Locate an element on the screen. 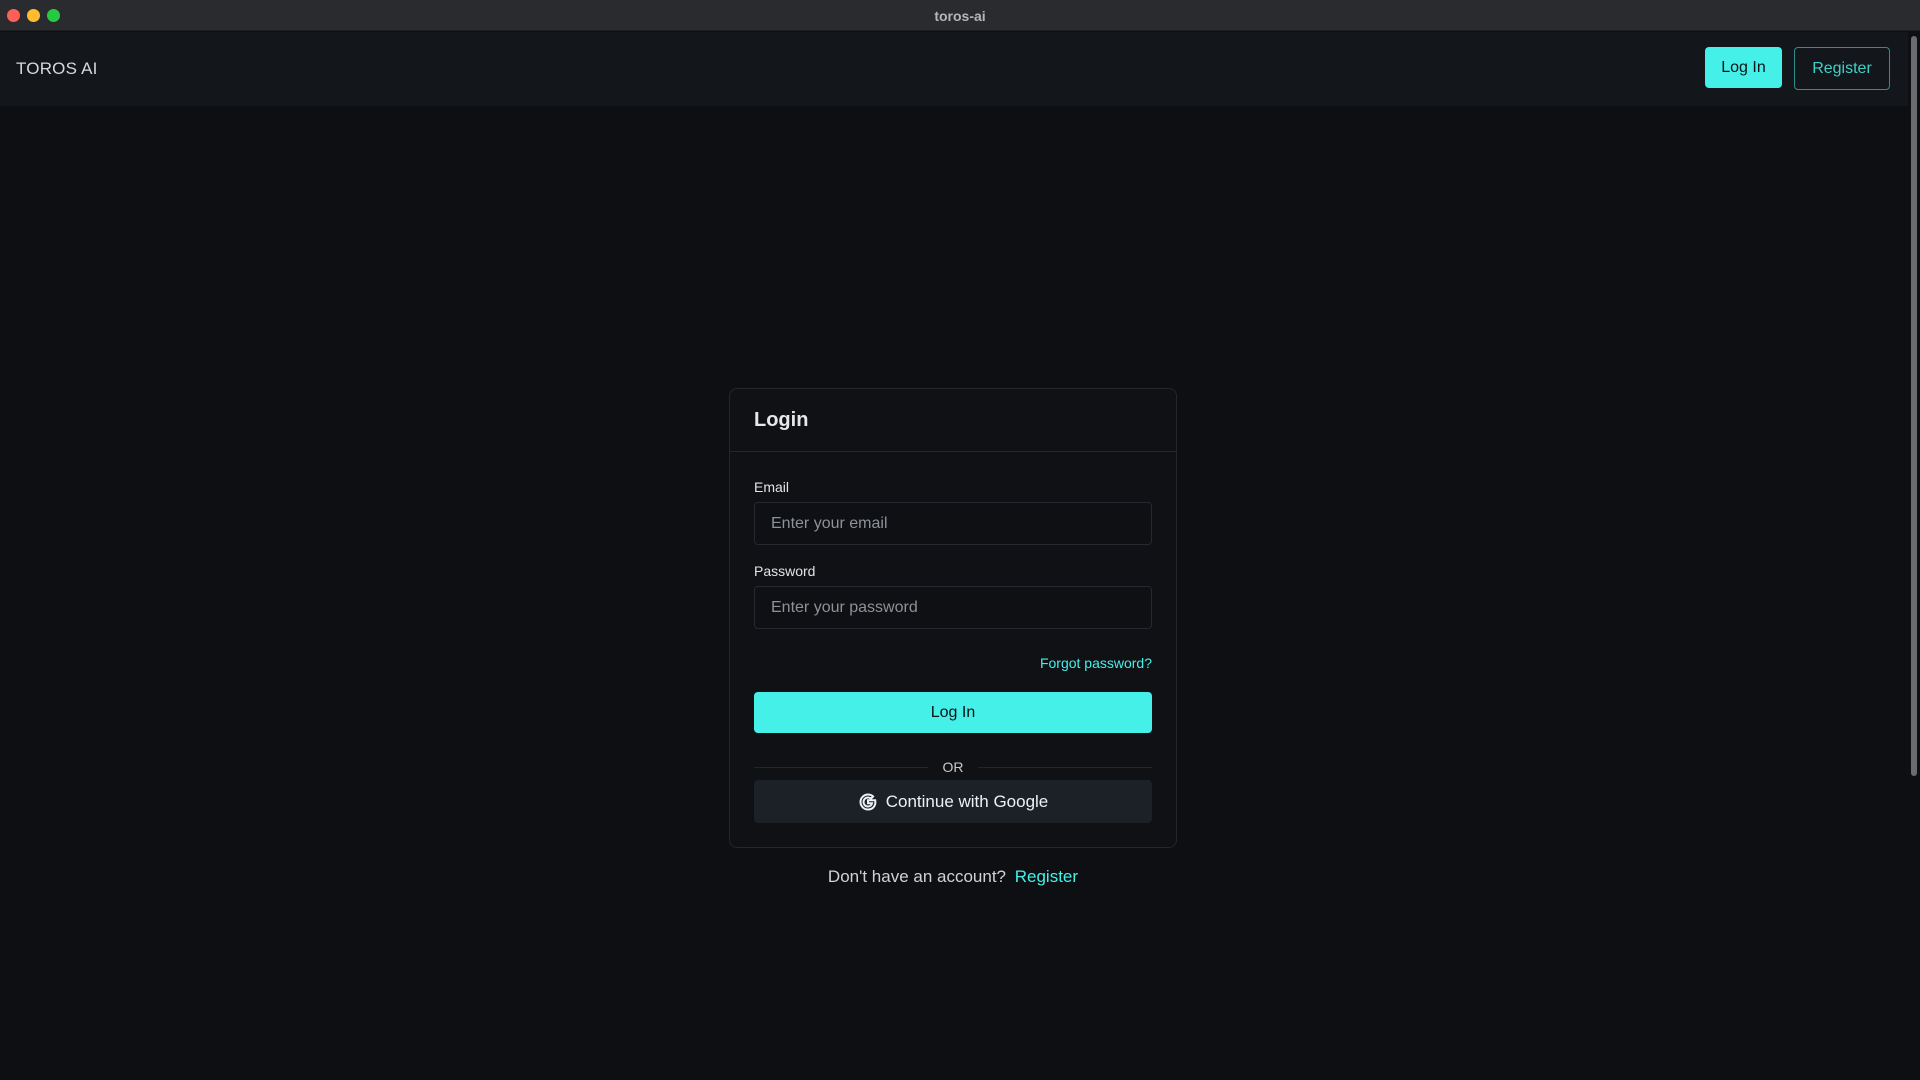 This screenshot has height=1080, width=1920. scrollbar-thumb is located at coordinates (1914, 406).